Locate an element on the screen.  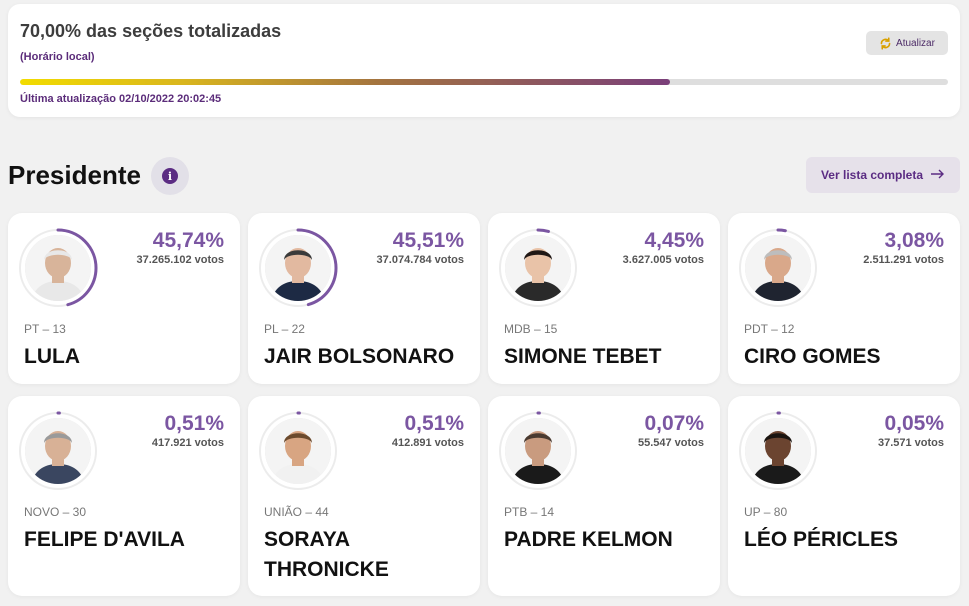
candidate-party: UP – 80 is located at coordinates (766, 512).